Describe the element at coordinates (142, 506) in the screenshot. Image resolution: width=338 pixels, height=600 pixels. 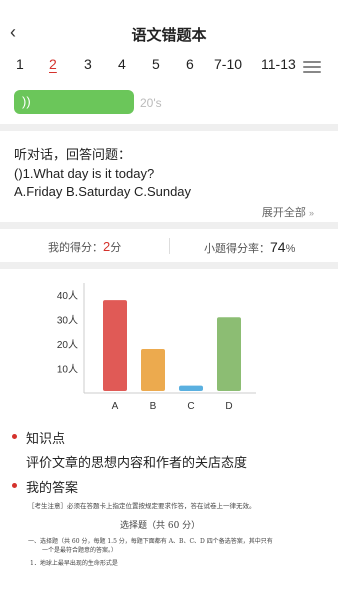
I see `paper-line: ［考生注意］必须在答题卡上指定位置按规定要求作答，答在试卷上一律无效。` at that location.